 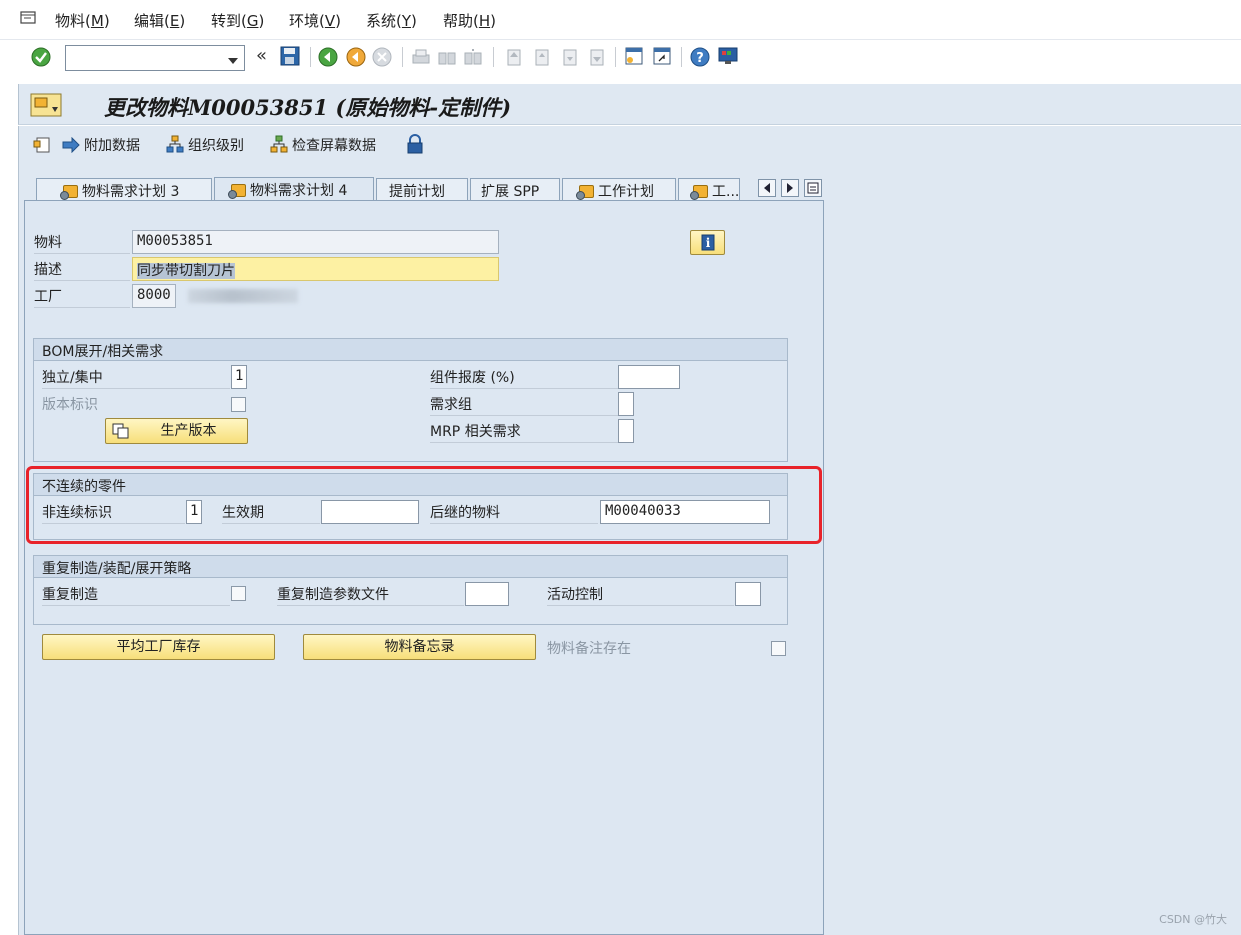 I want to click on menu-goto: 转到(G), so click(x=237, y=20).